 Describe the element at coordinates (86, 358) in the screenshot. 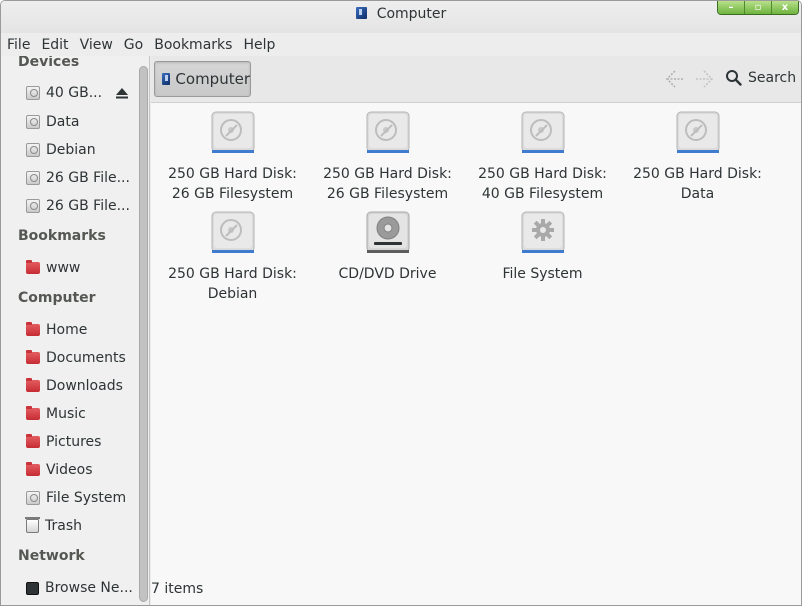

I see `sidebar-item-label: Documents` at that location.